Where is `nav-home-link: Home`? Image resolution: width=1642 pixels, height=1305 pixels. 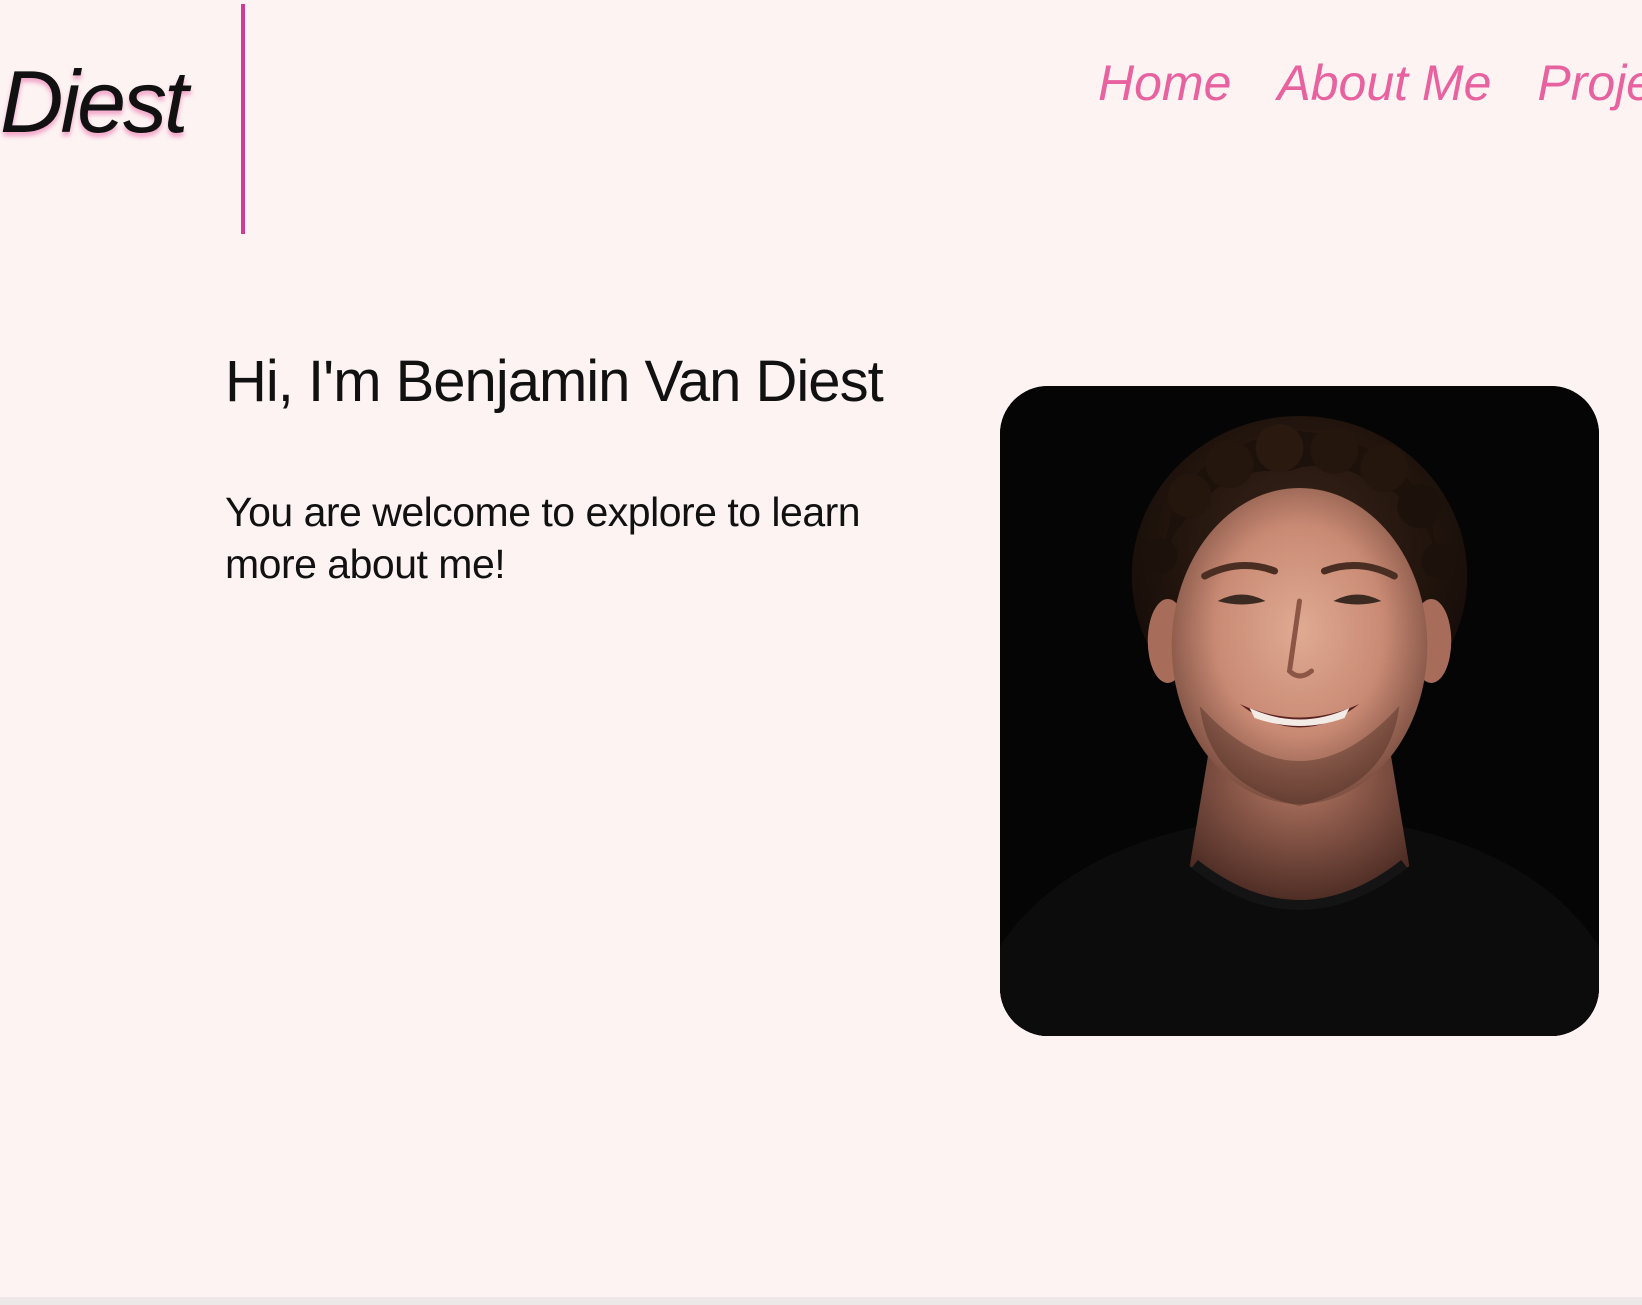 nav-home-link: Home is located at coordinates (1164, 83).